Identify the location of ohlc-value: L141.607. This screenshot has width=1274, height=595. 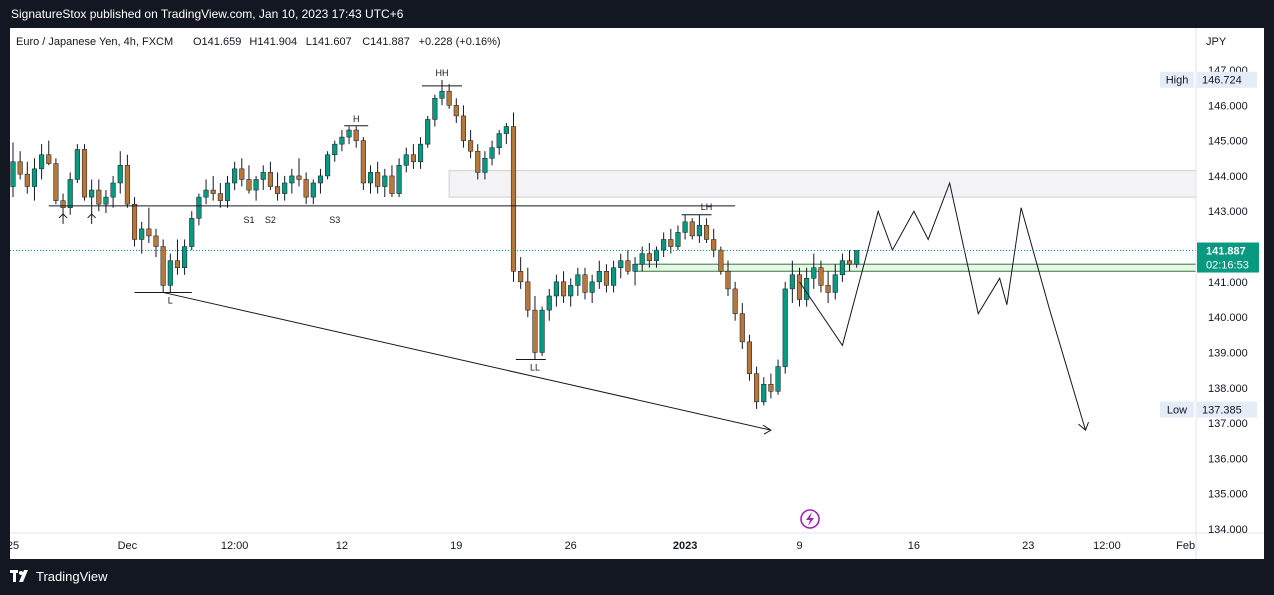
(329, 42).